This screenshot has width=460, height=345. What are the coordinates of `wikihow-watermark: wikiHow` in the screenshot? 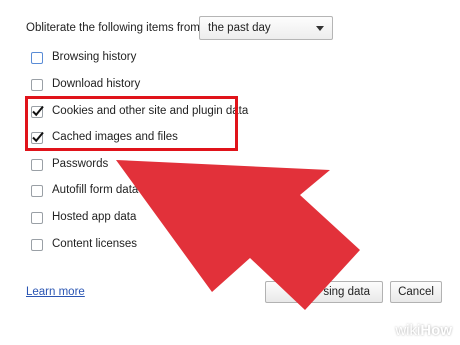 It's located at (412, 331).